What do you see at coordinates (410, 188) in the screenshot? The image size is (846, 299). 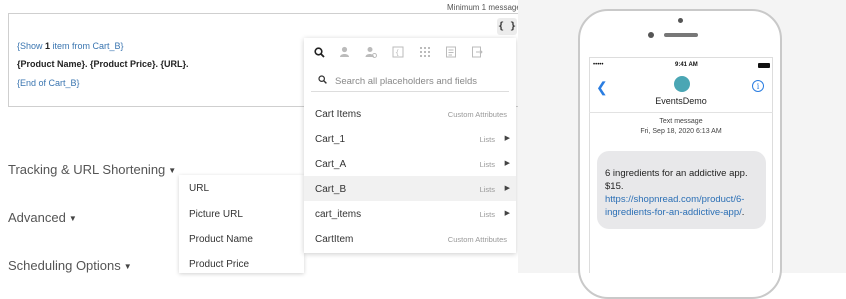 I see `placeholder-row-cart-b: Cart_B Lists ▶` at bounding box center [410, 188].